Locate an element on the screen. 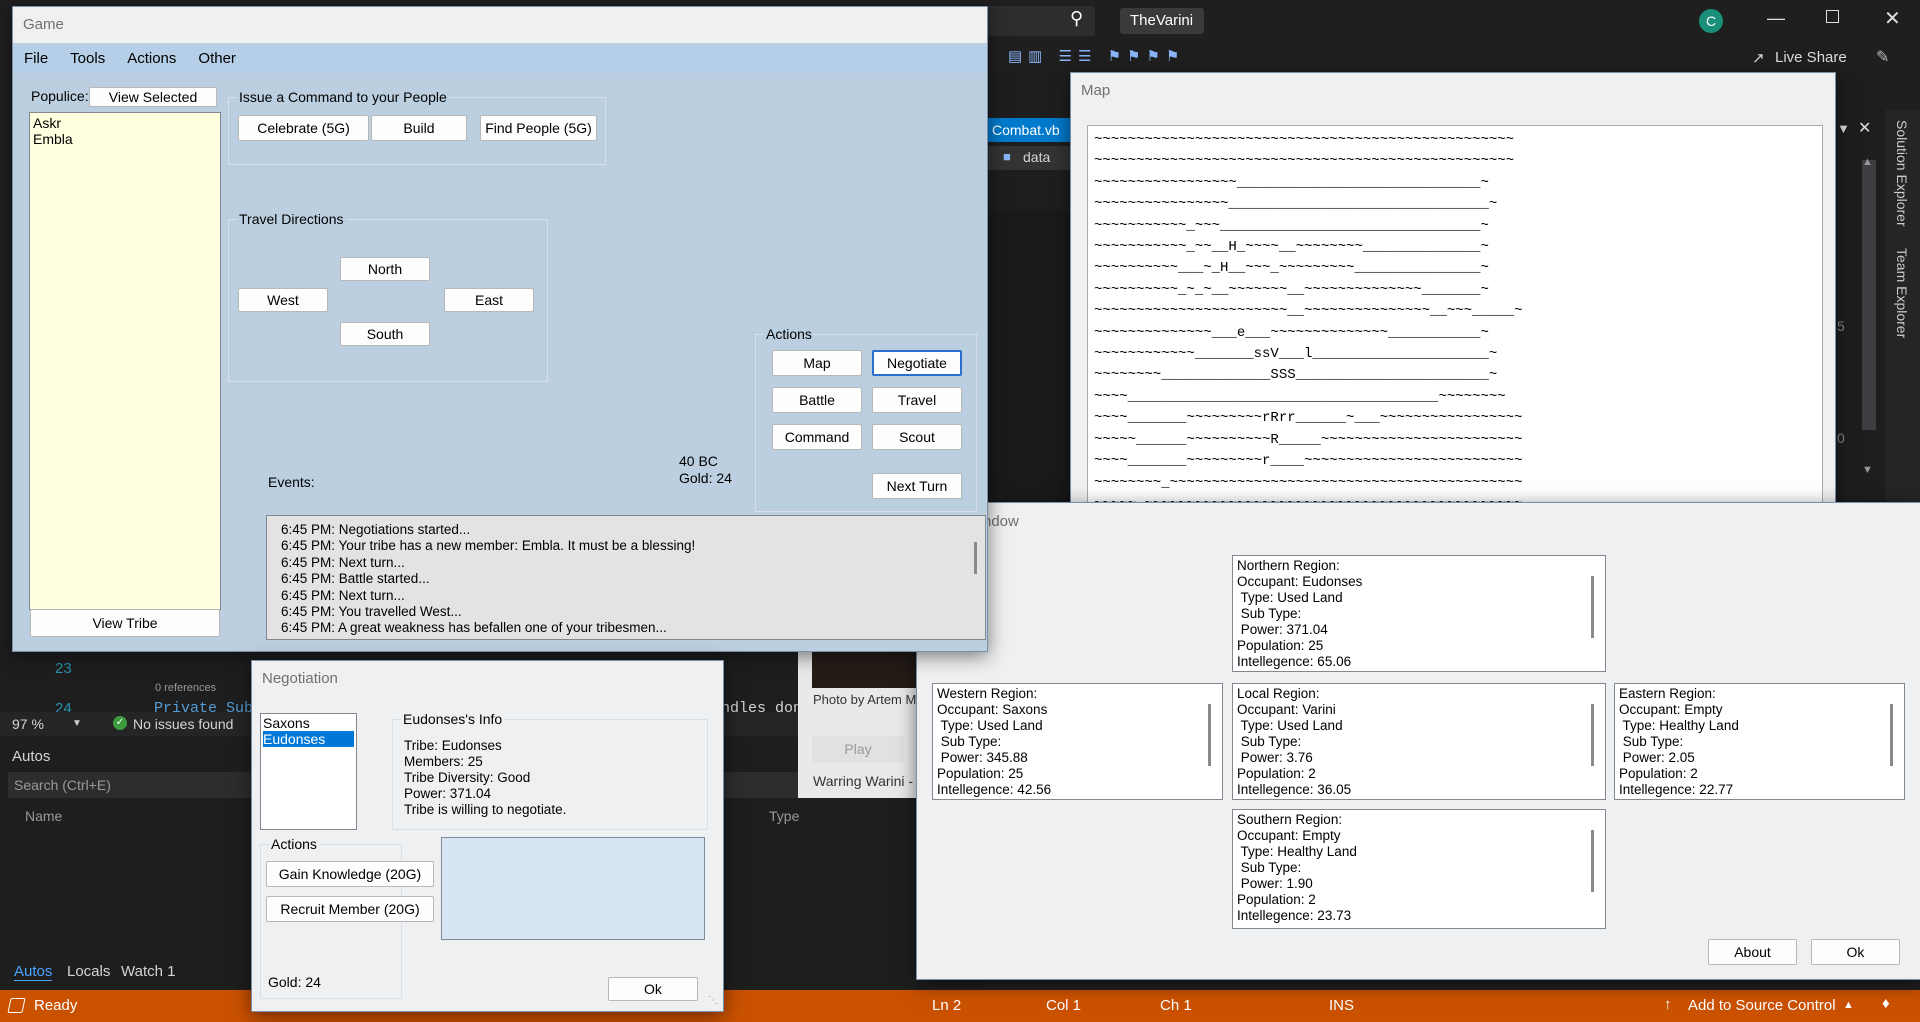  next-turn-button: Next Turn is located at coordinates (917, 486).